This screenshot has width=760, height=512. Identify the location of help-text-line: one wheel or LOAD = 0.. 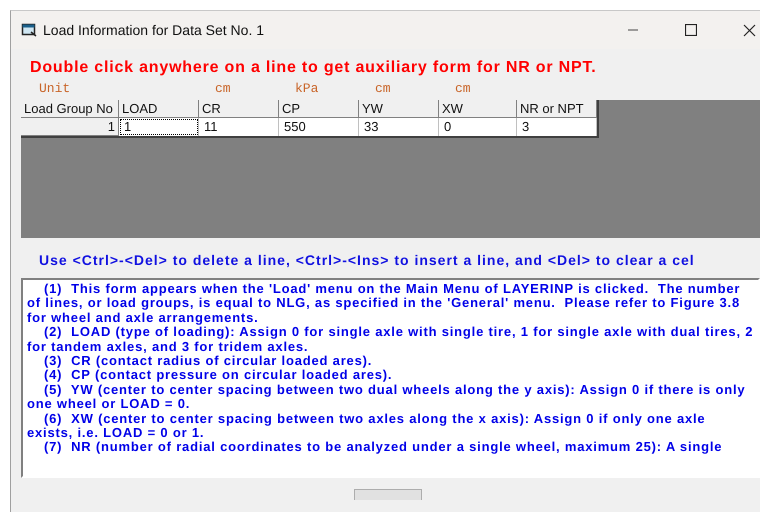
(109, 404).